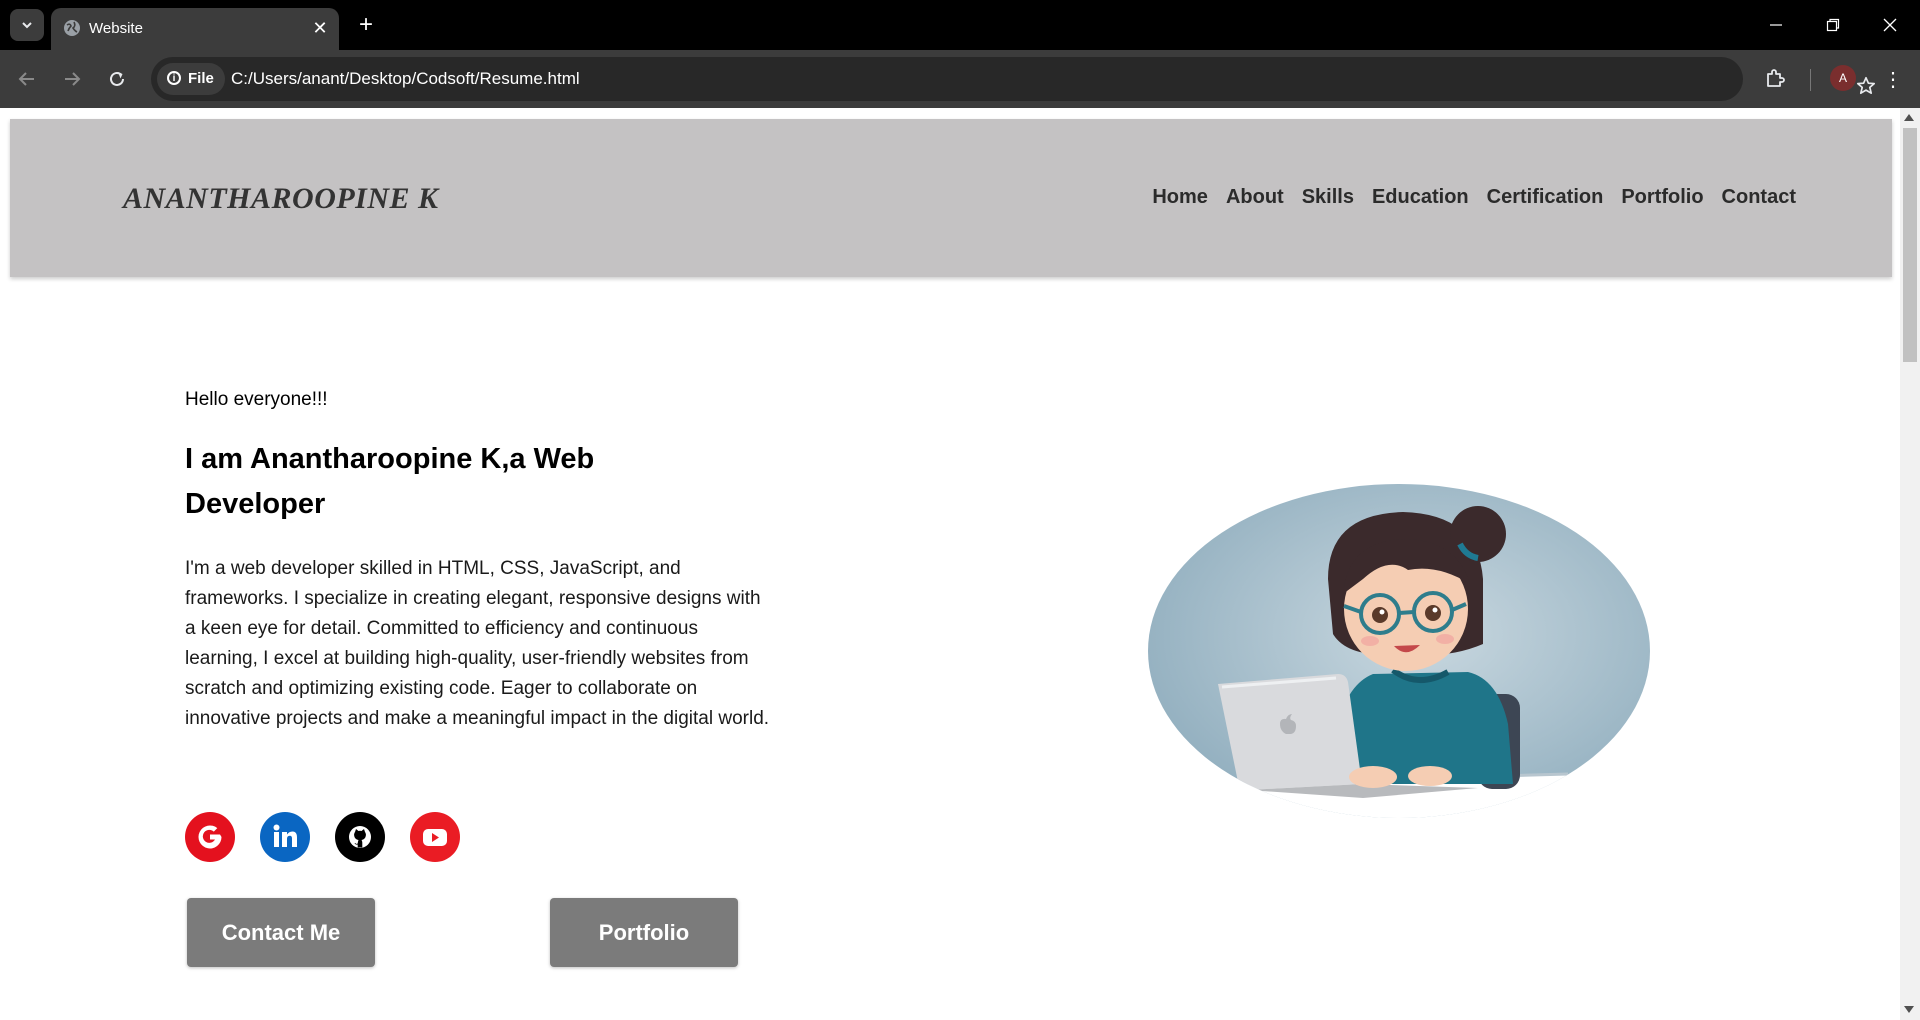  I want to click on tab-title: Website, so click(116, 28).